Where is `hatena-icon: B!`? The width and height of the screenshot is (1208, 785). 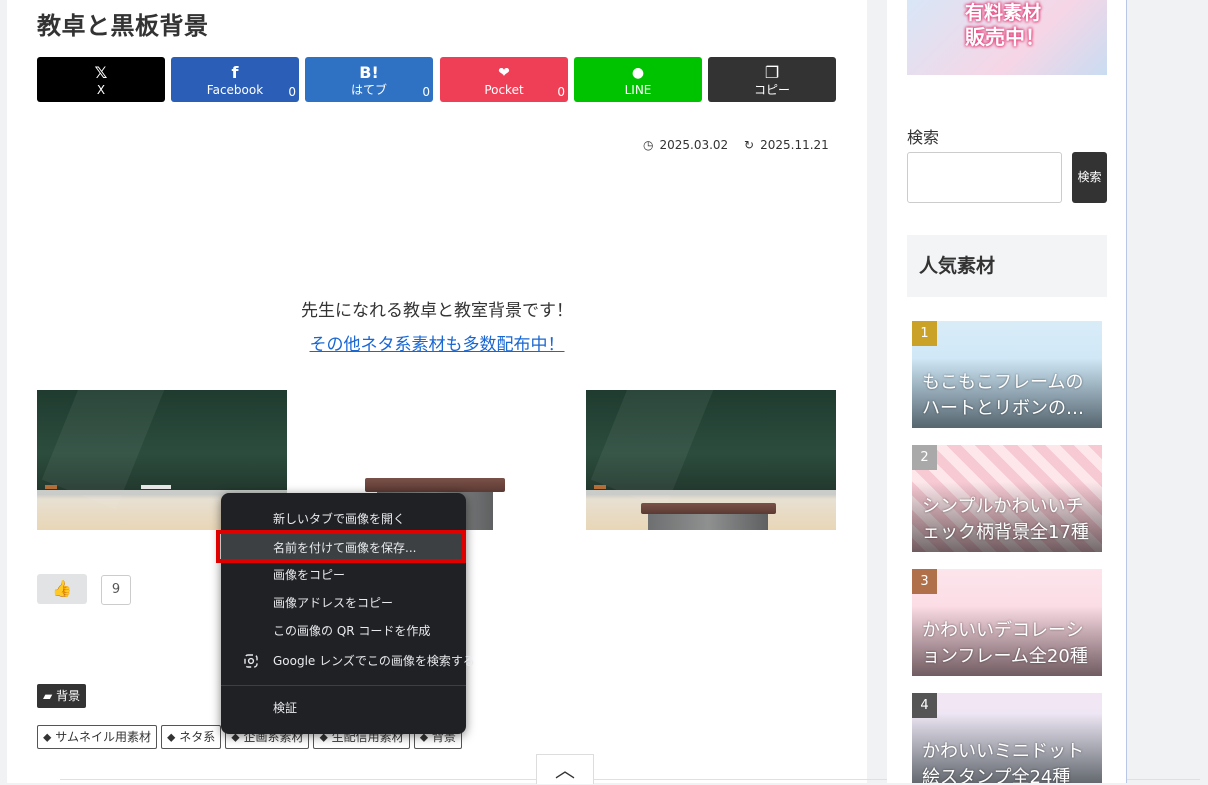
hatena-icon: B! is located at coordinates (369, 72).